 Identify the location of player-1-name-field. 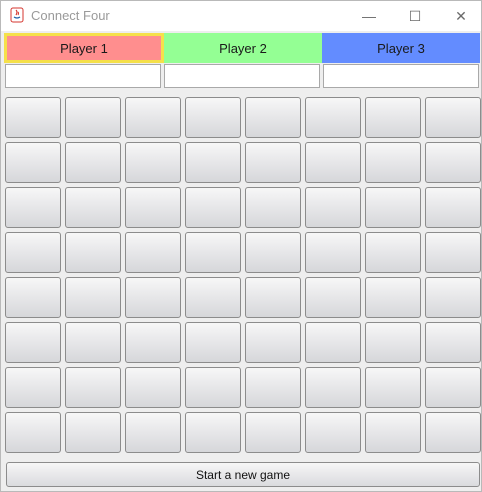
(83, 76).